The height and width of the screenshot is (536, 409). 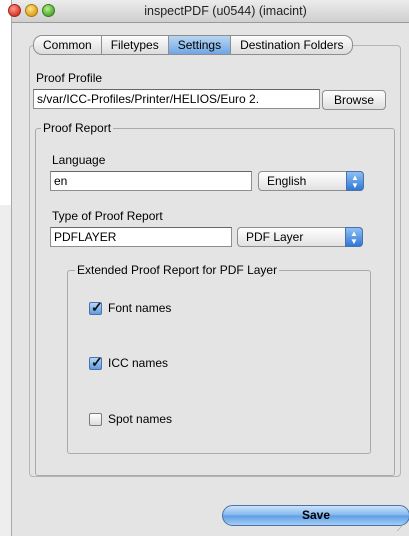 What do you see at coordinates (177, 270) in the screenshot?
I see `extended-report-legend: Extended Proof Report for PDF Layer` at bounding box center [177, 270].